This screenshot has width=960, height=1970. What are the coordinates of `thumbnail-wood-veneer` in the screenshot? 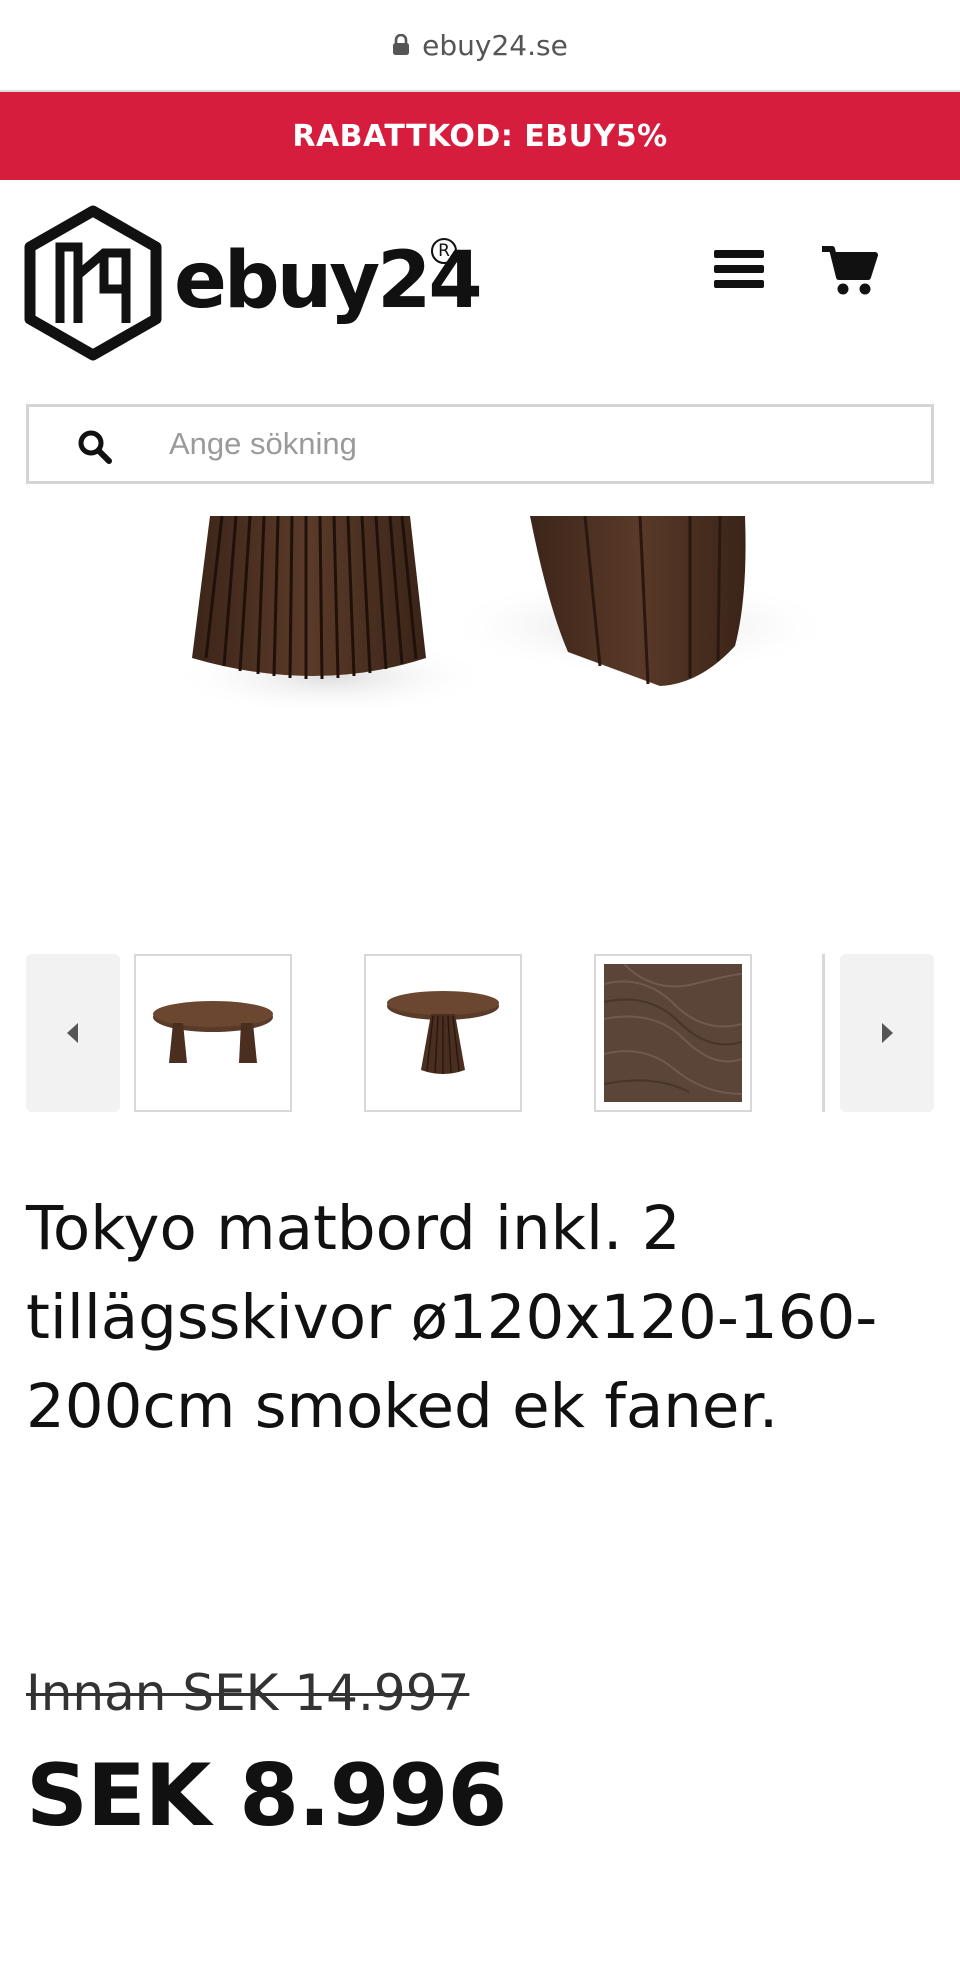 It's located at (673, 1033).